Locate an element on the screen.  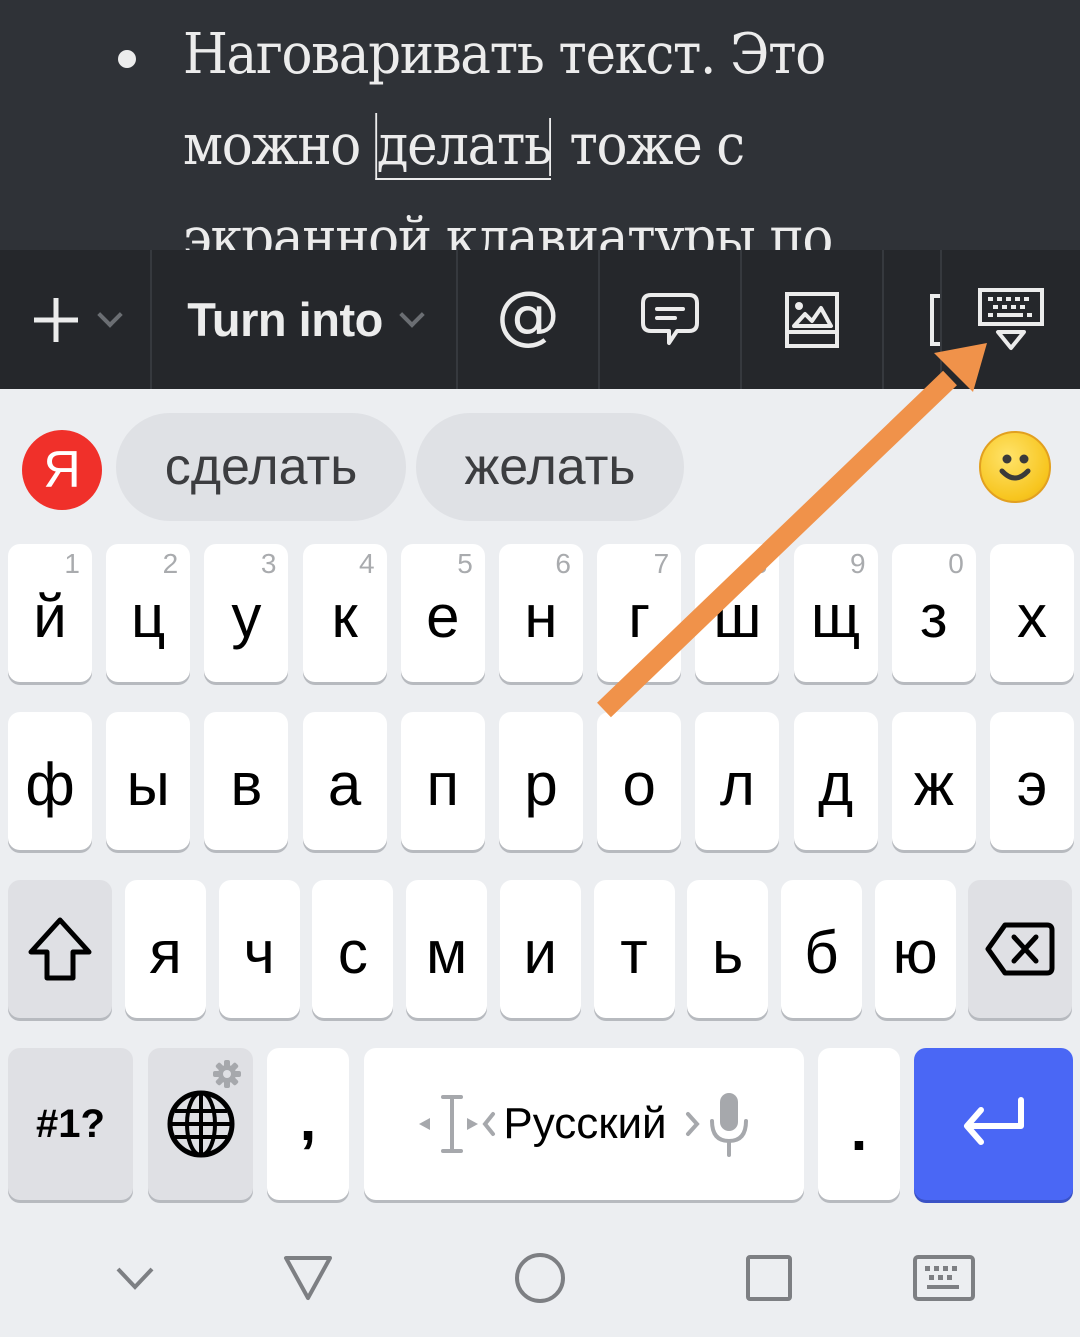
backspace-key is located at coordinates (1020, 949).